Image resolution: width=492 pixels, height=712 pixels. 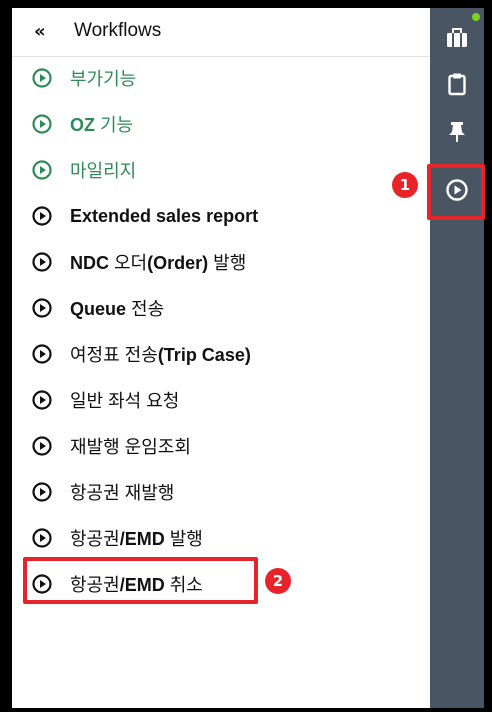 What do you see at coordinates (227, 538) in the screenshot?
I see `workflow-item-ticket-emd-issue: 항공권/EMD 발행` at bounding box center [227, 538].